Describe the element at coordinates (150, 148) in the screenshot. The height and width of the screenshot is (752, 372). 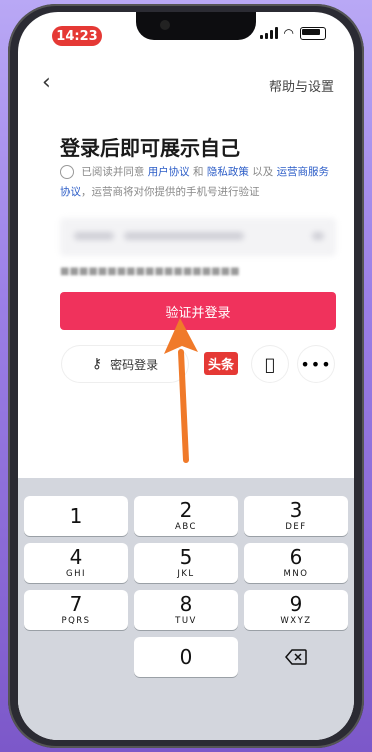
I see `page-title: 登录后即可展示自己` at that location.